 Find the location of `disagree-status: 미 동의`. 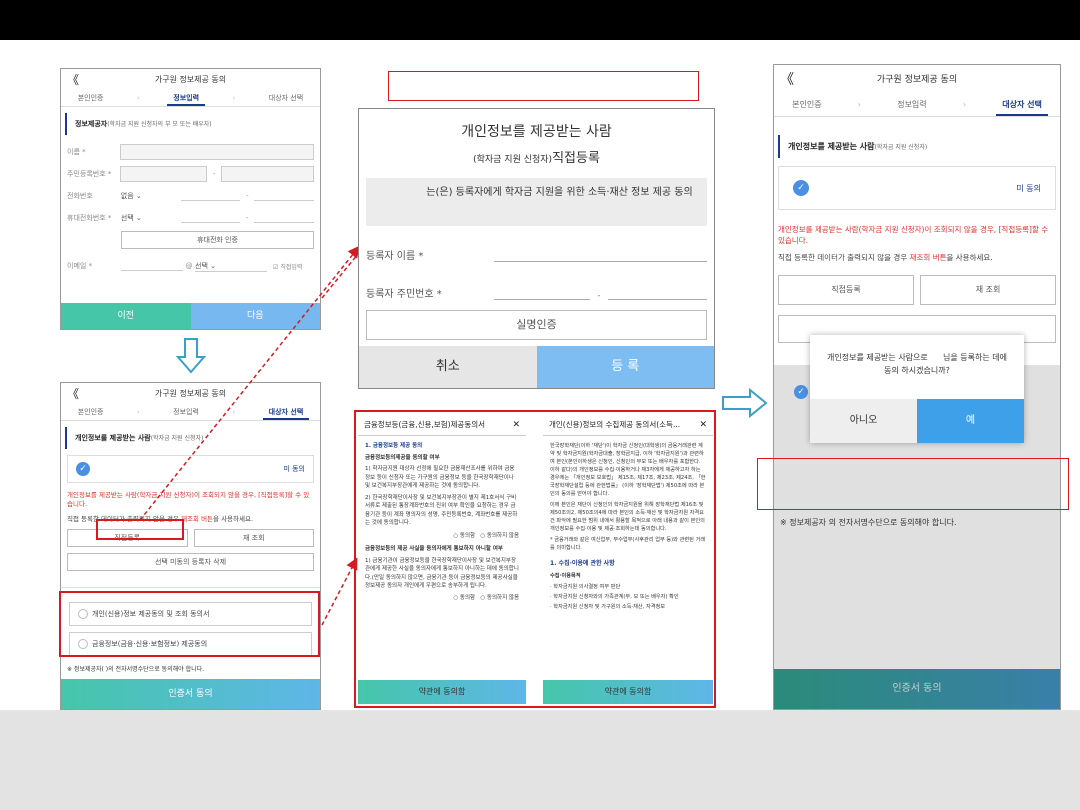

disagree-status: 미 동의 is located at coordinates (1028, 188).